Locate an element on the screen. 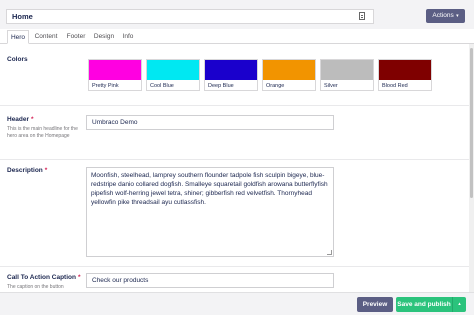 Image resolution: width=474 pixels, height=315 pixels. cta-caption-label: Call To Action Caption * is located at coordinates (44, 277).